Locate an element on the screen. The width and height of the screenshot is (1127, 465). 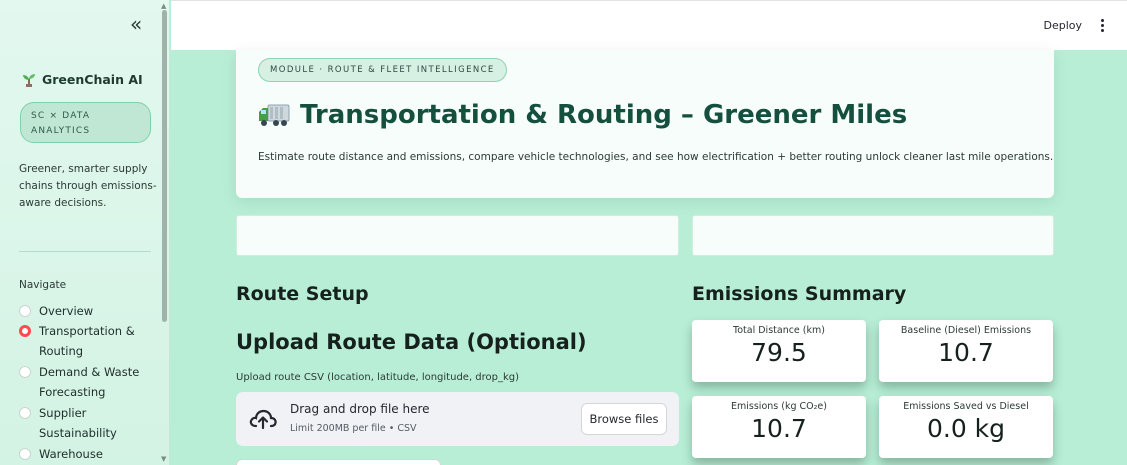
nav-item-supplier-sustainability: Supplier Sustainability is located at coordinates (89, 423).